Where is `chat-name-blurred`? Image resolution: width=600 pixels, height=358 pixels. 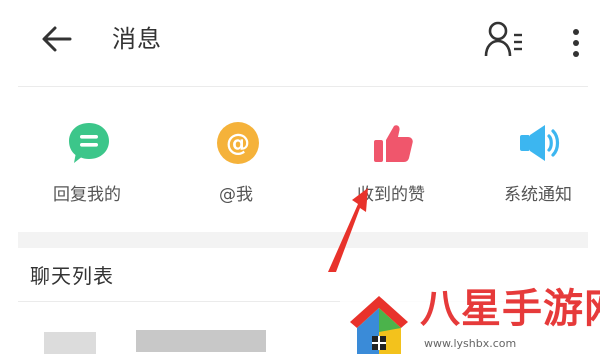 chat-name-blurred is located at coordinates (201, 341).